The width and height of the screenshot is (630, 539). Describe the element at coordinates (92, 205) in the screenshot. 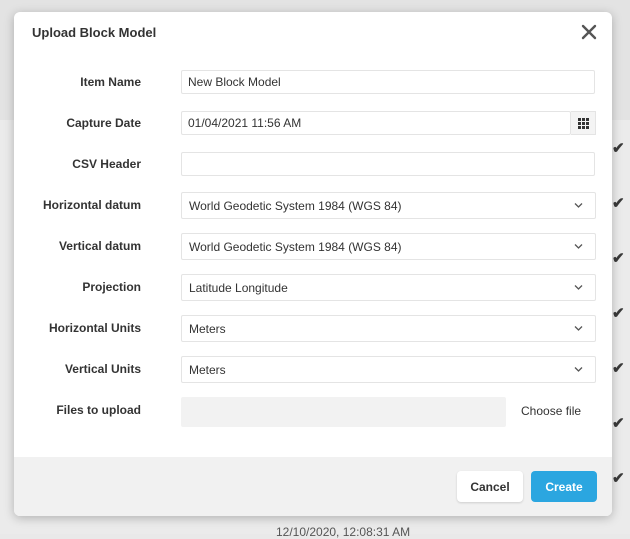

I see `horizontal-datum-label: Horizontal datum` at that location.